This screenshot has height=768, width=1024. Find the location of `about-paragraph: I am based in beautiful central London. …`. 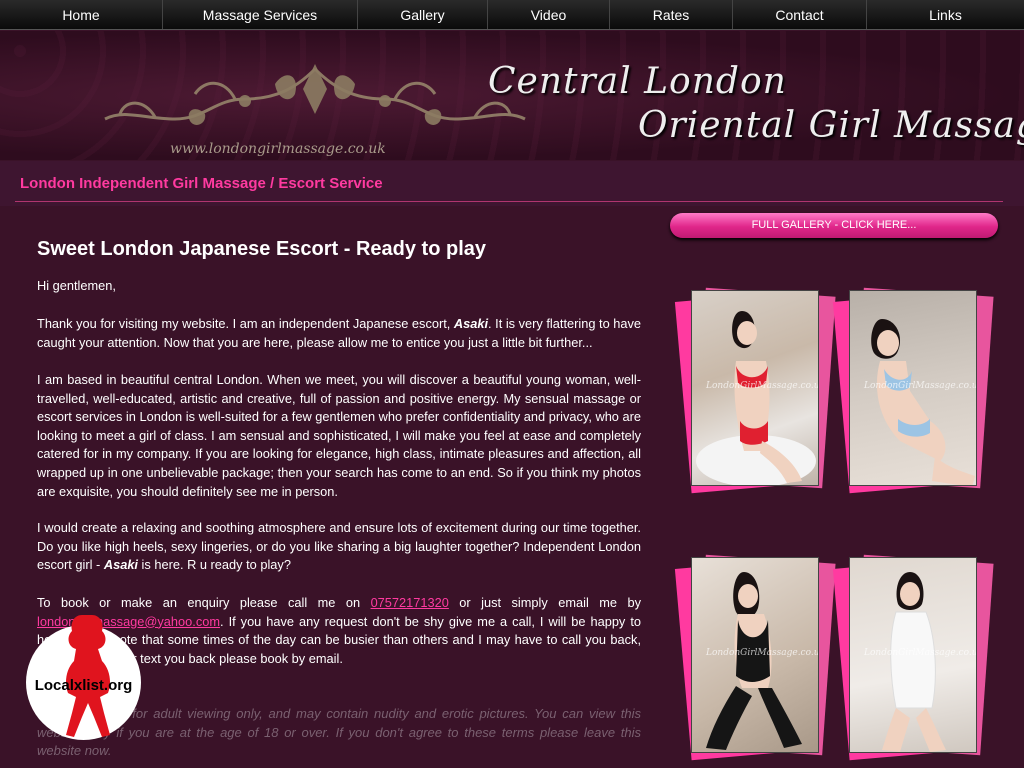

about-paragraph: I am based in beautiful central London. … is located at coordinates (339, 435).